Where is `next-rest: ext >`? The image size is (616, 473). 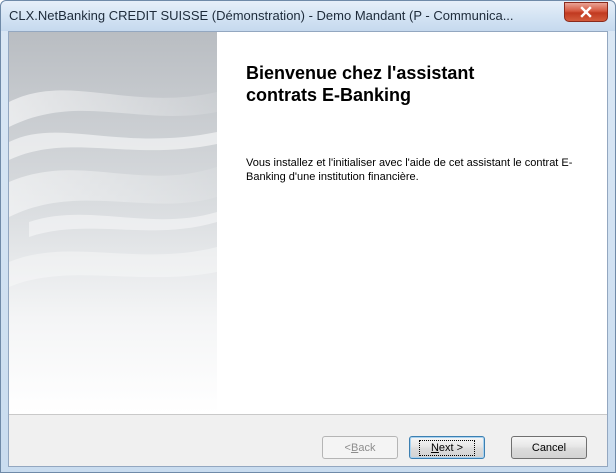 next-rest: ext > is located at coordinates (451, 447).